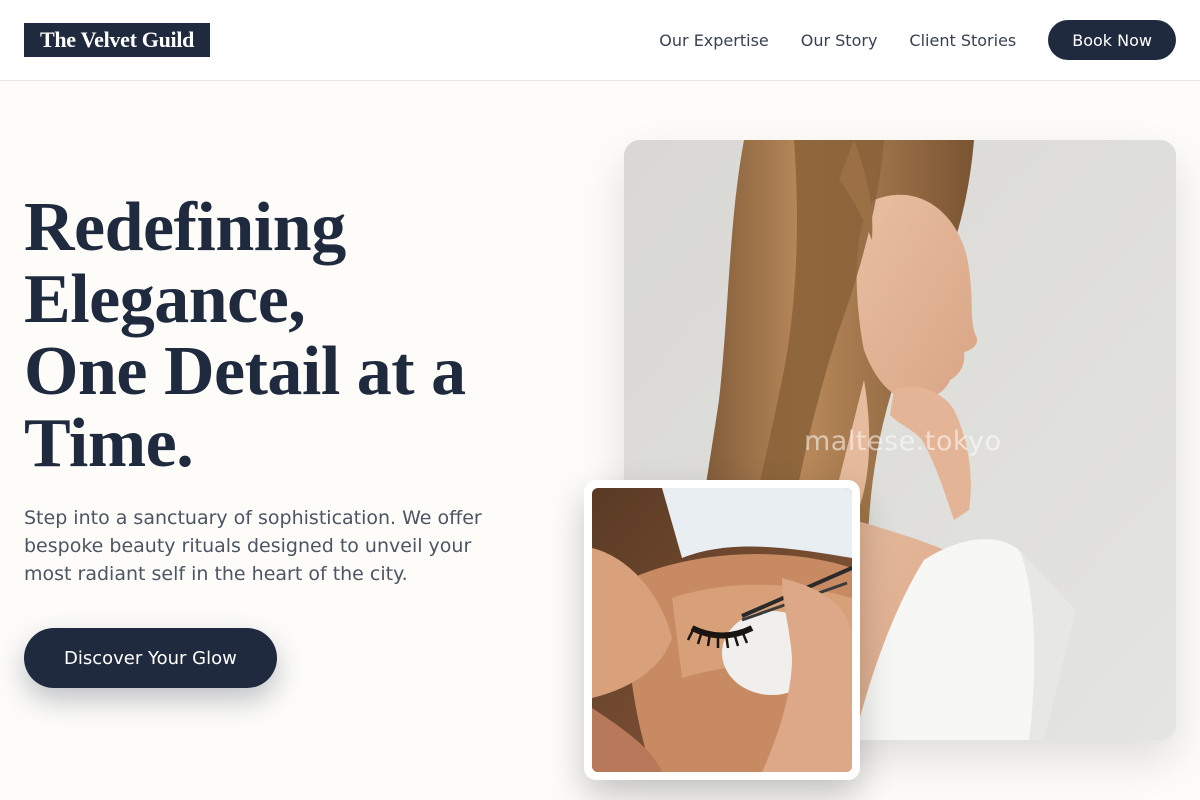  Describe the element at coordinates (839, 40) in the screenshot. I see `nav-link-our-story: Our Story` at that location.